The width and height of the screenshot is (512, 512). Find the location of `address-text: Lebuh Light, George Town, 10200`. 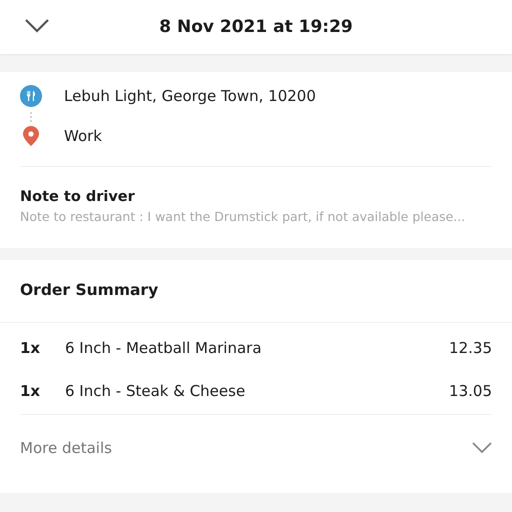

address-text: Lebuh Light, George Town, 10200 is located at coordinates (190, 96).